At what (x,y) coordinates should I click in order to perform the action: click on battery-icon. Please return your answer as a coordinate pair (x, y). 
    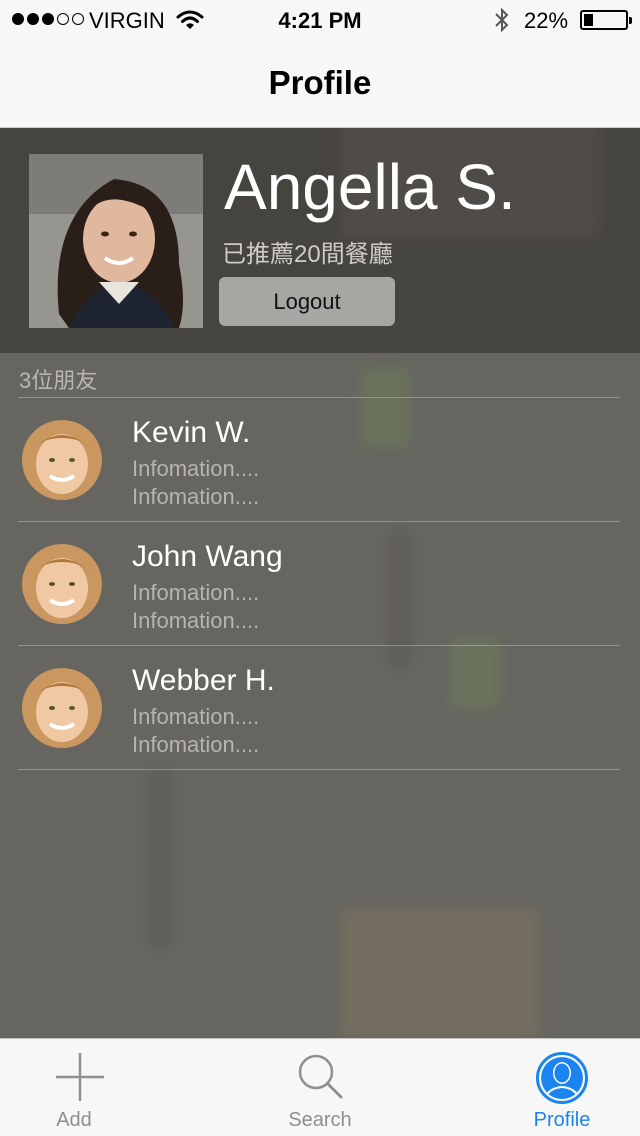
    Looking at the image, I should click on (606, 20).